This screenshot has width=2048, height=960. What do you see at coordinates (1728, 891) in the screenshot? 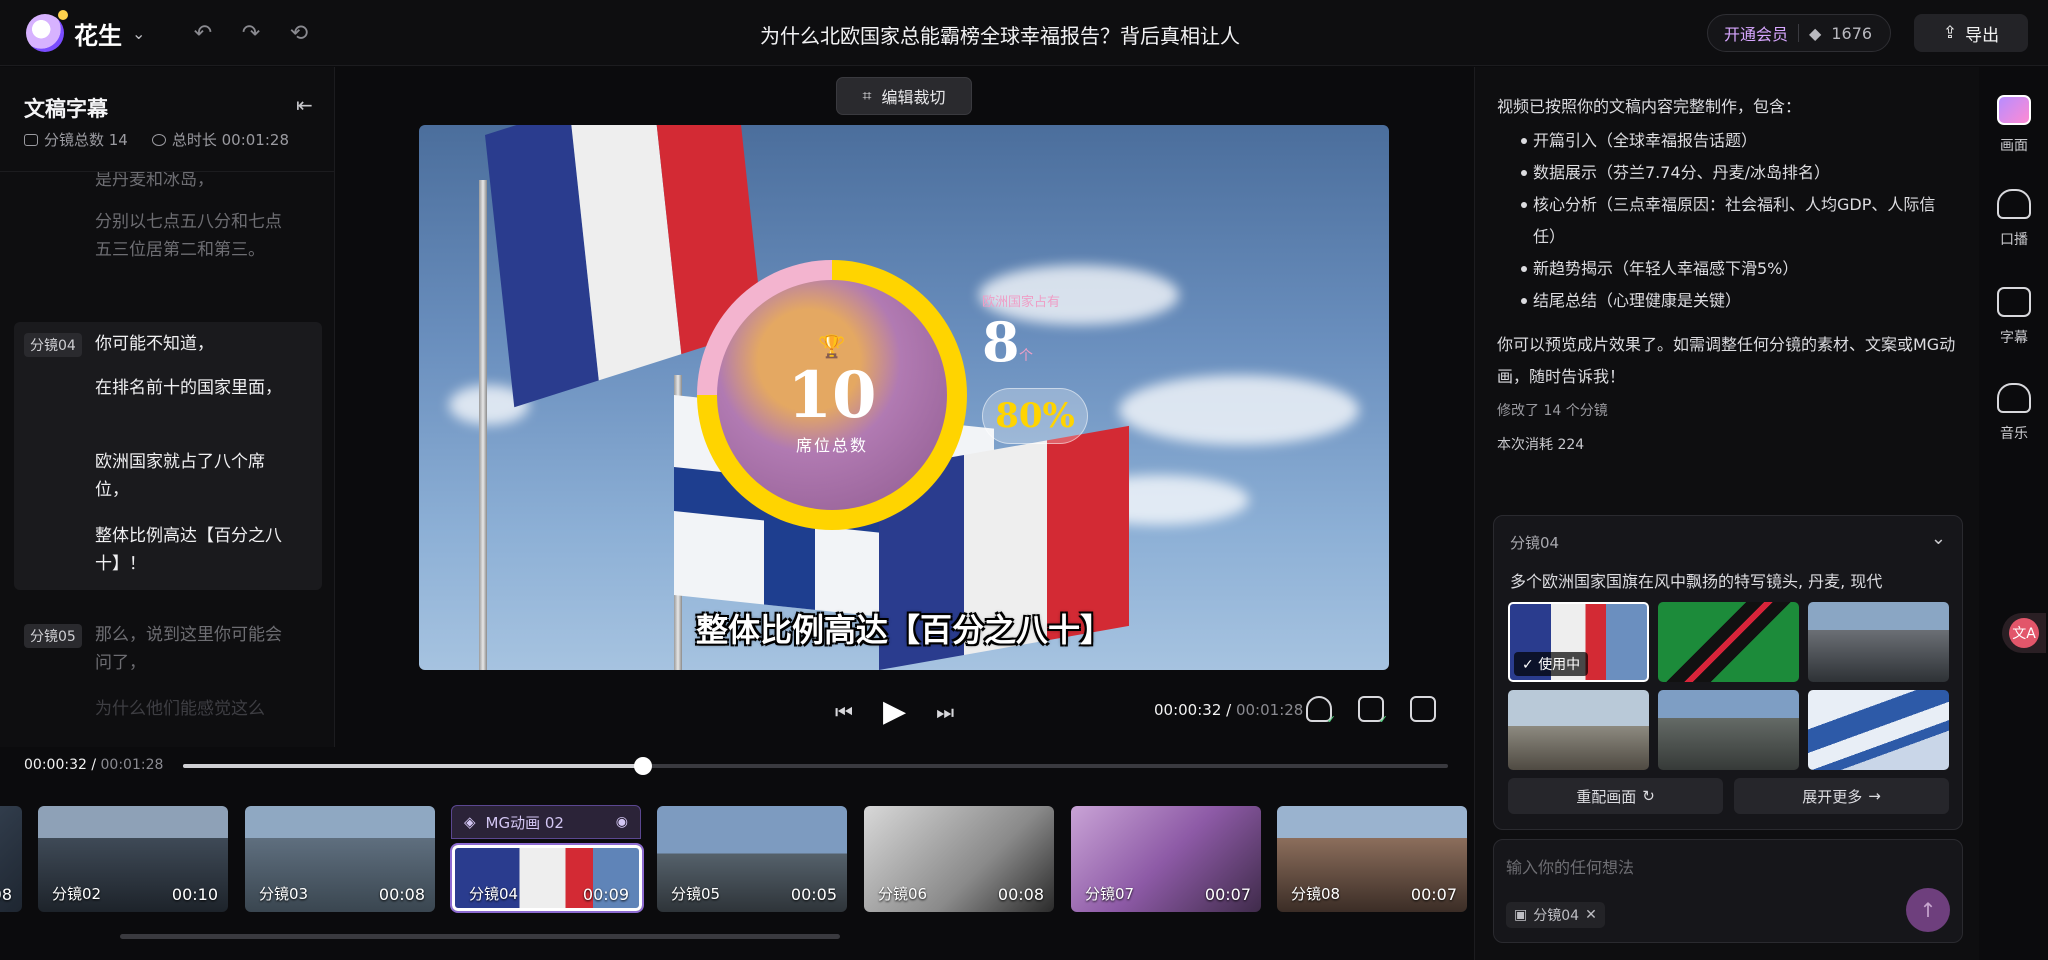
I see `chat-input-box: 输入你的任何想法 ▣ 分镜04 ✕ ↑` at bounding box center [1728, 891].